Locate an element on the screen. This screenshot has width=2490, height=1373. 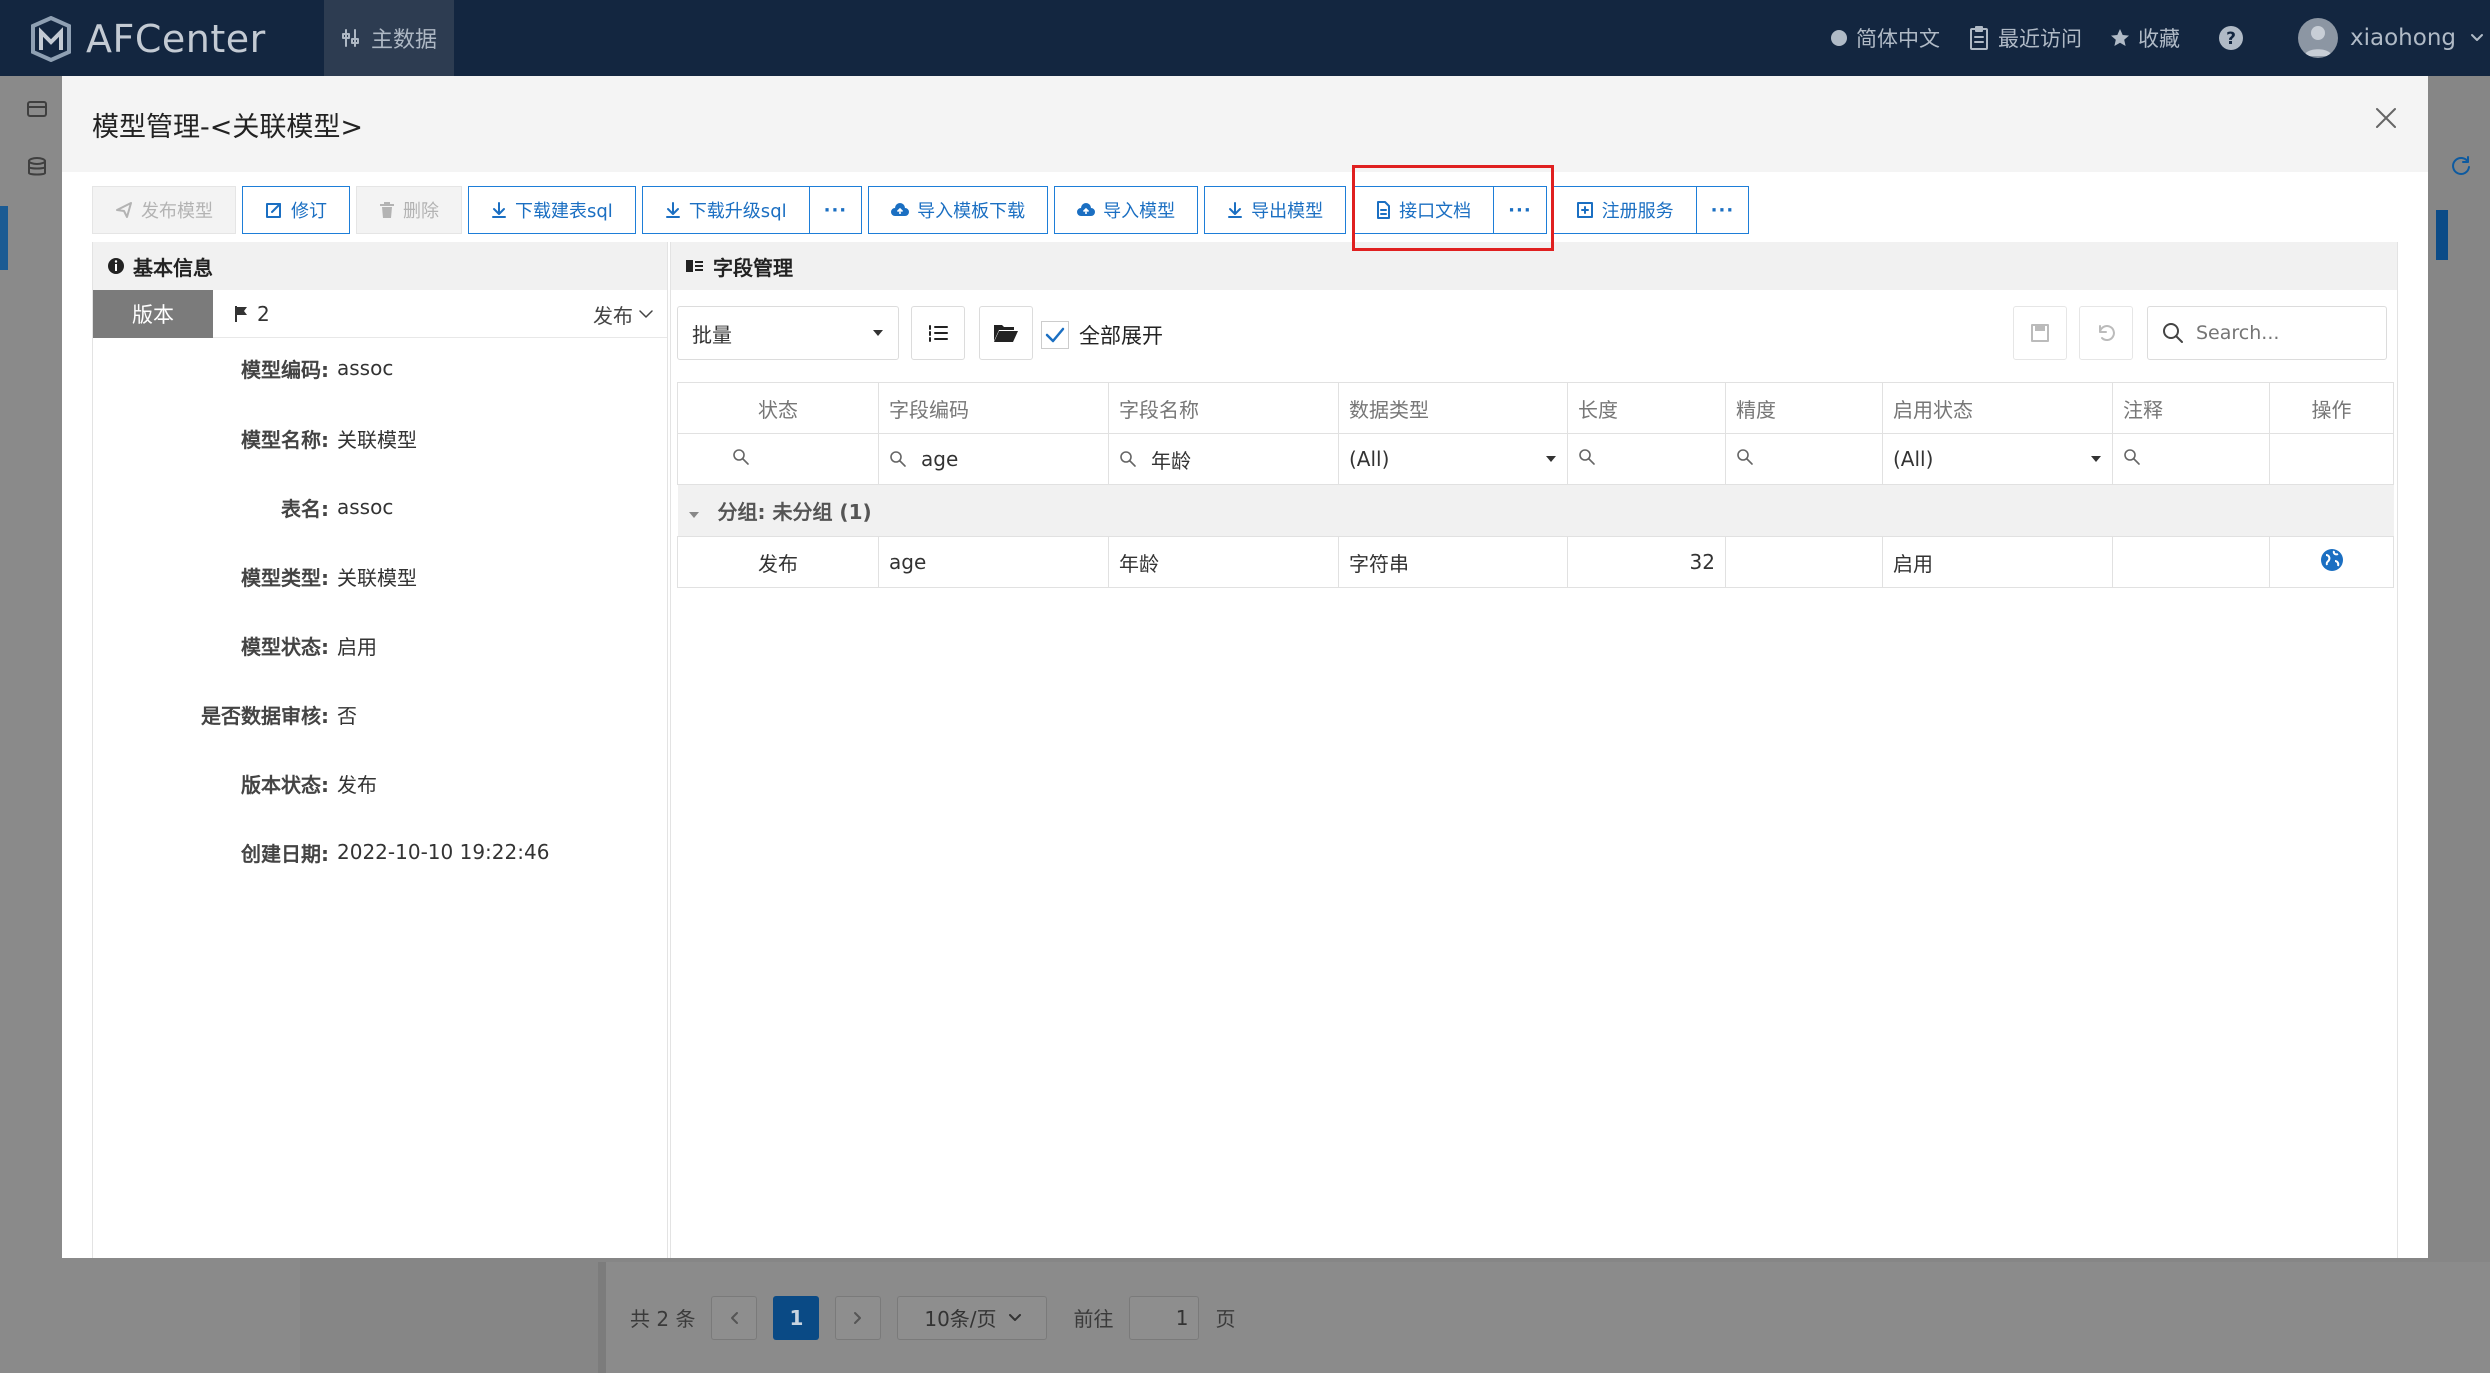
open-folder-button is located at coordinates (1006, 333).